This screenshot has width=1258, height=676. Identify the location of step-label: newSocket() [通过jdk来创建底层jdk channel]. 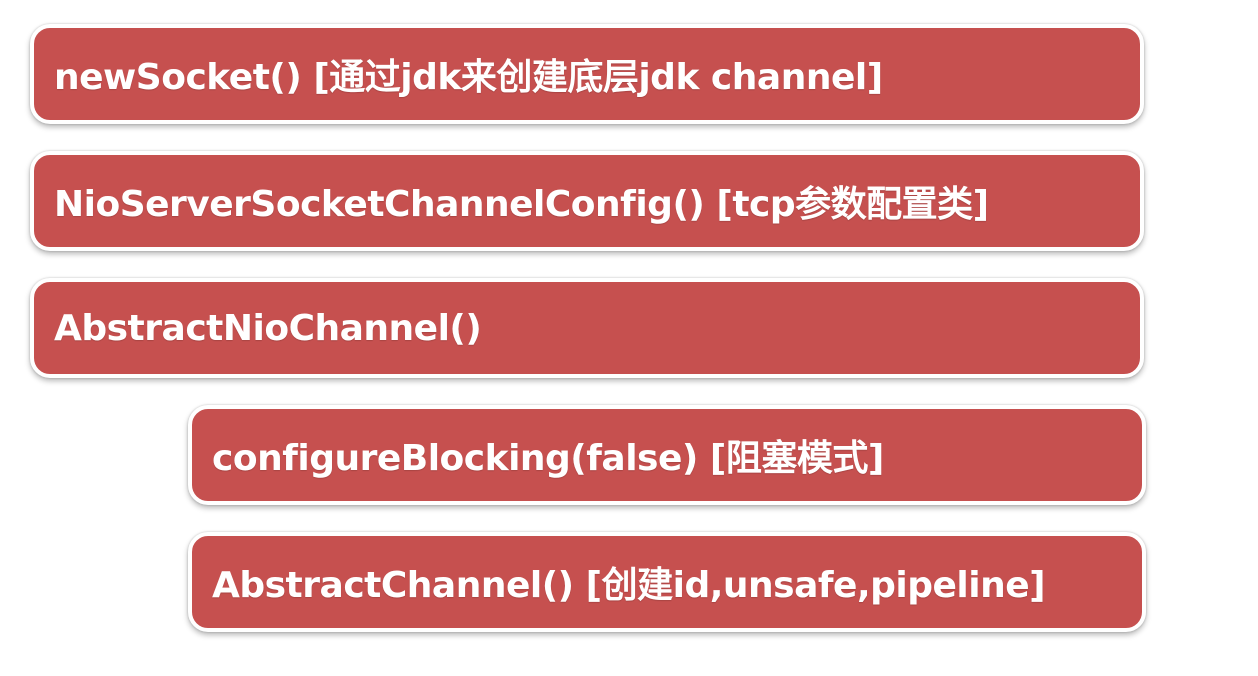
(468, 77).